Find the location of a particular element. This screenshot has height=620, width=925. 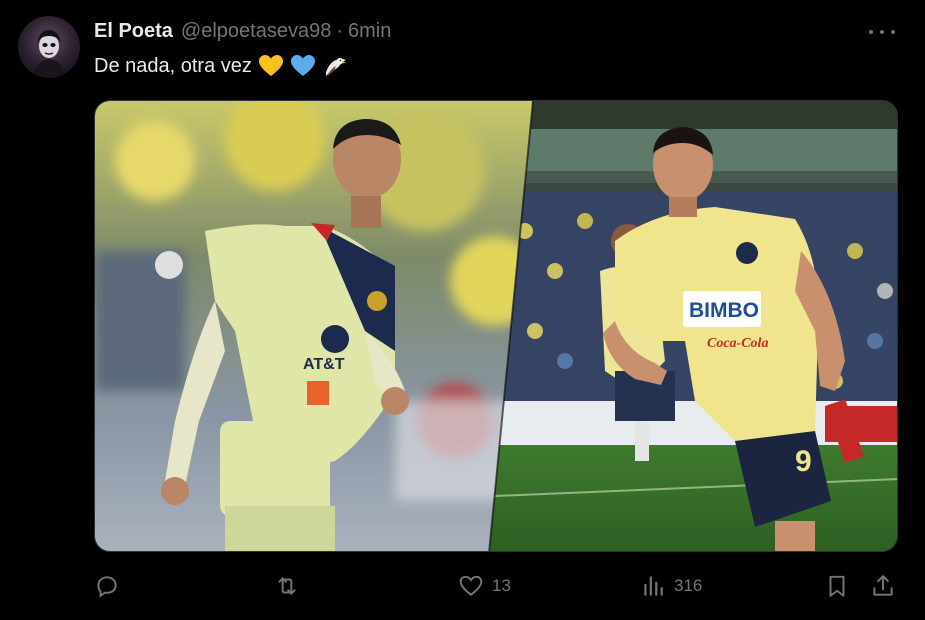

like-button: 13 is located at coordinates (484, 586).